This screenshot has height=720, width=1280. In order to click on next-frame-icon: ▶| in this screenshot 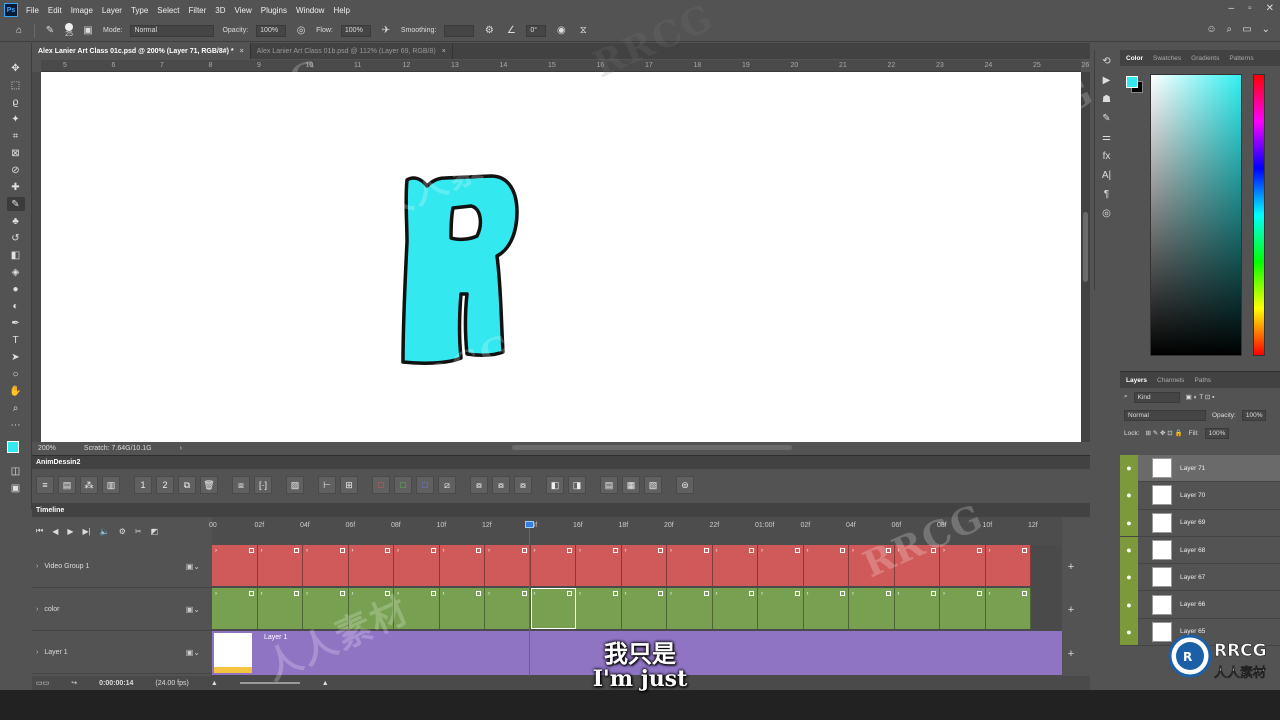, I will do `click(87, 531)`.